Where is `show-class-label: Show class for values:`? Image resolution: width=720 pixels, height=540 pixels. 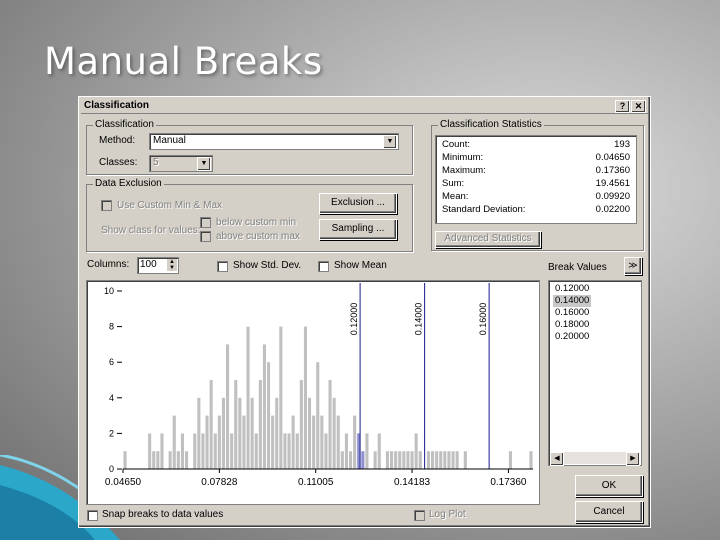
show-class-label: Show class for values: is located at coordinates (151, 230).